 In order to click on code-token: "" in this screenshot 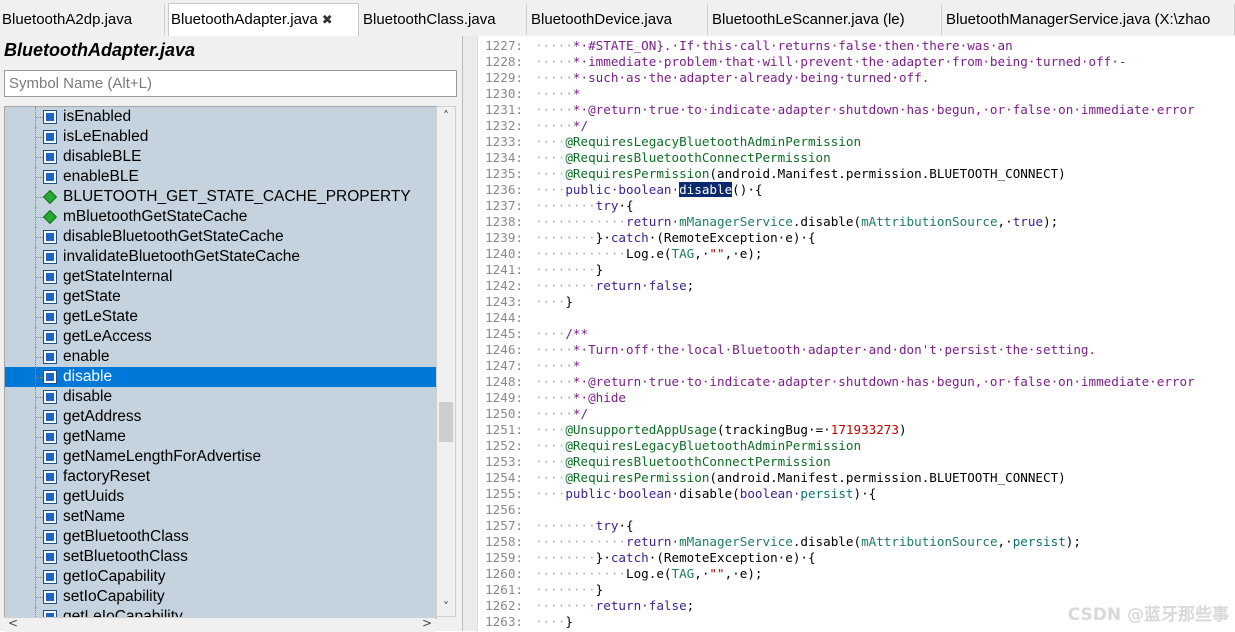, I will do `click(717, 573)`.